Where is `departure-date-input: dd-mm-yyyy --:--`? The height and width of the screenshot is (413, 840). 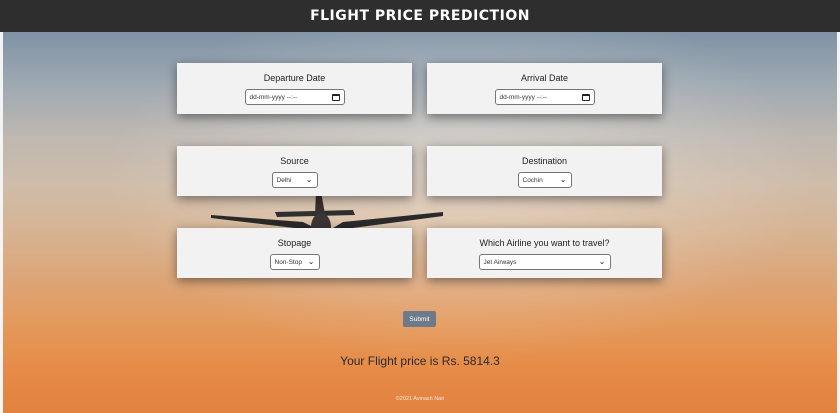
departure-date-input: dd-mm-yyyy --:-- is located at coordinates (294, 97).